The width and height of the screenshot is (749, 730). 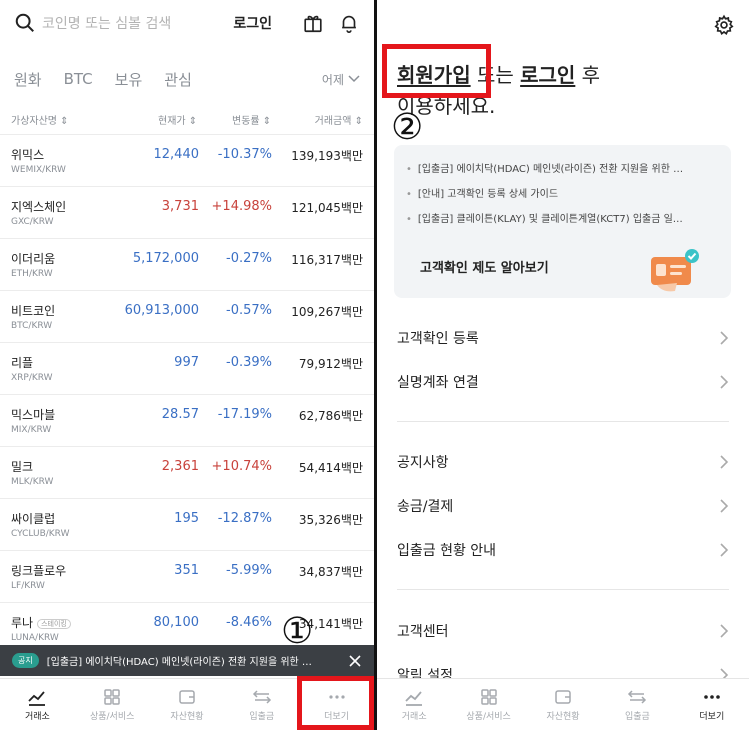 What do you see at coordinates (32, 274) in the screenshot?
I see `coin-pair: ETH/KRW` at bounding box center [32, 274].